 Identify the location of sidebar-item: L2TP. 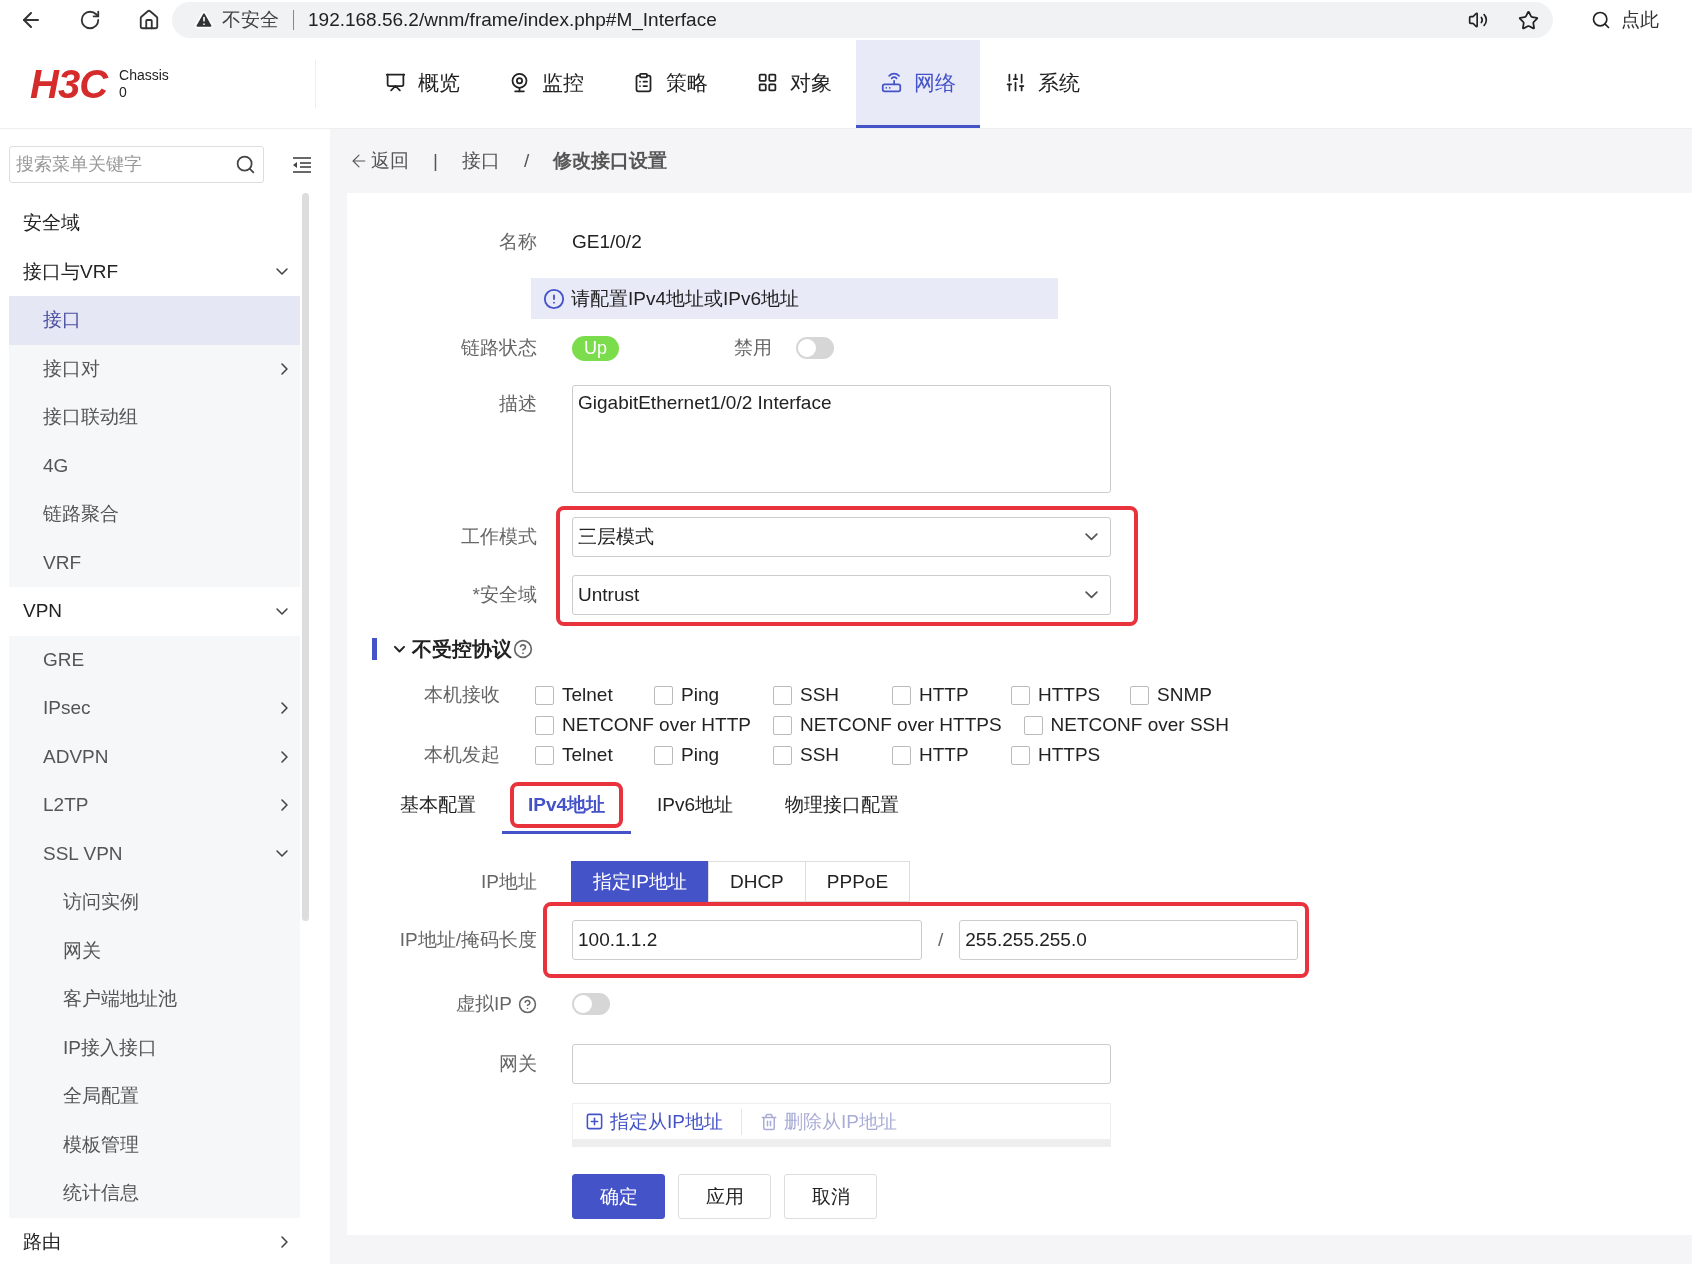
(154, 805).